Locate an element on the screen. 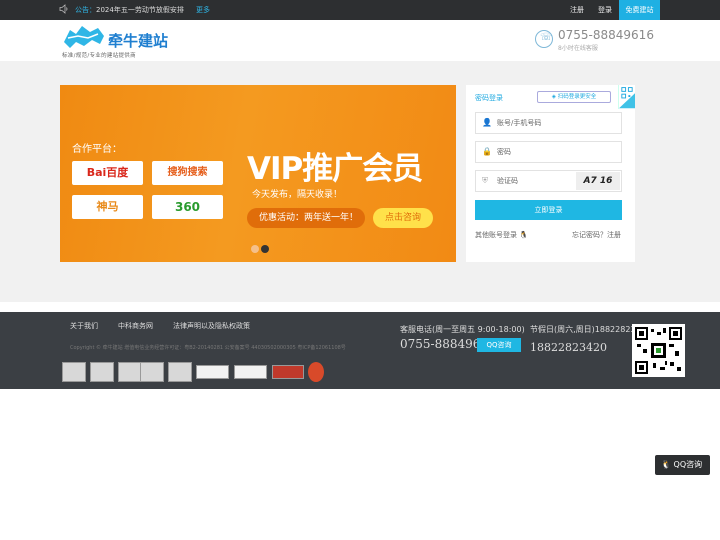 The image size is (720, 540). banner-consult-button: 点击咨询 is located at coordinates (403, 218).